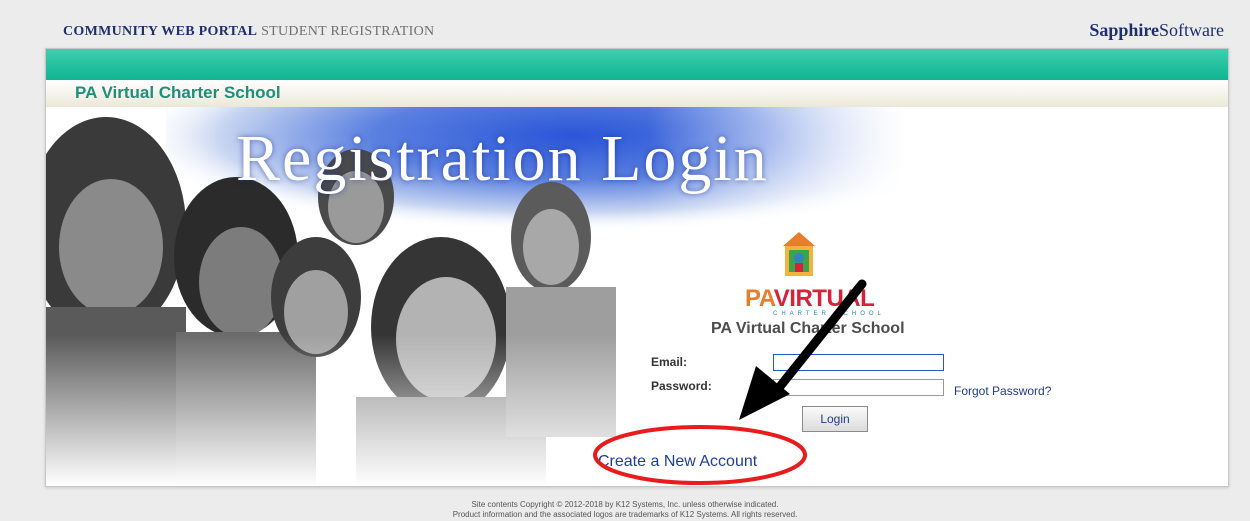  Describe the element at coordinates (858, 387) in the screenshot. I see `password-input` at that location.